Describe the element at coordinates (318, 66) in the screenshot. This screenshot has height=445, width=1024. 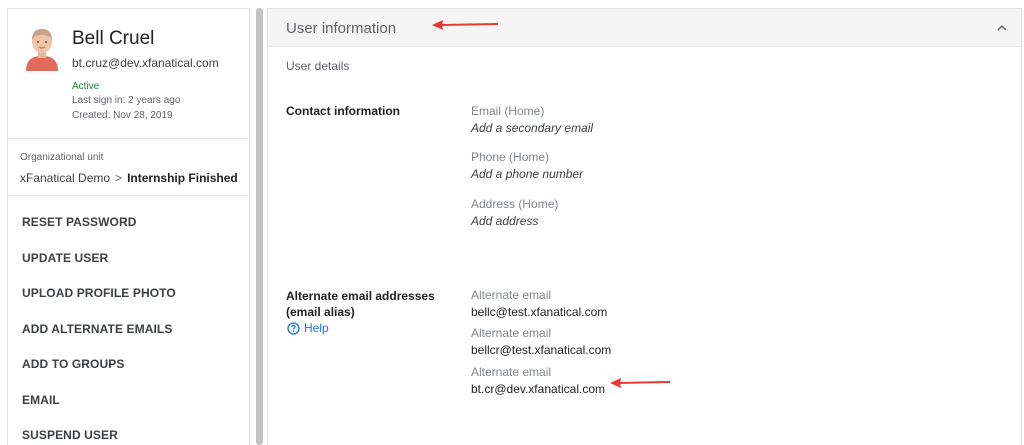
I see `user-details-heading: User details` at that location.